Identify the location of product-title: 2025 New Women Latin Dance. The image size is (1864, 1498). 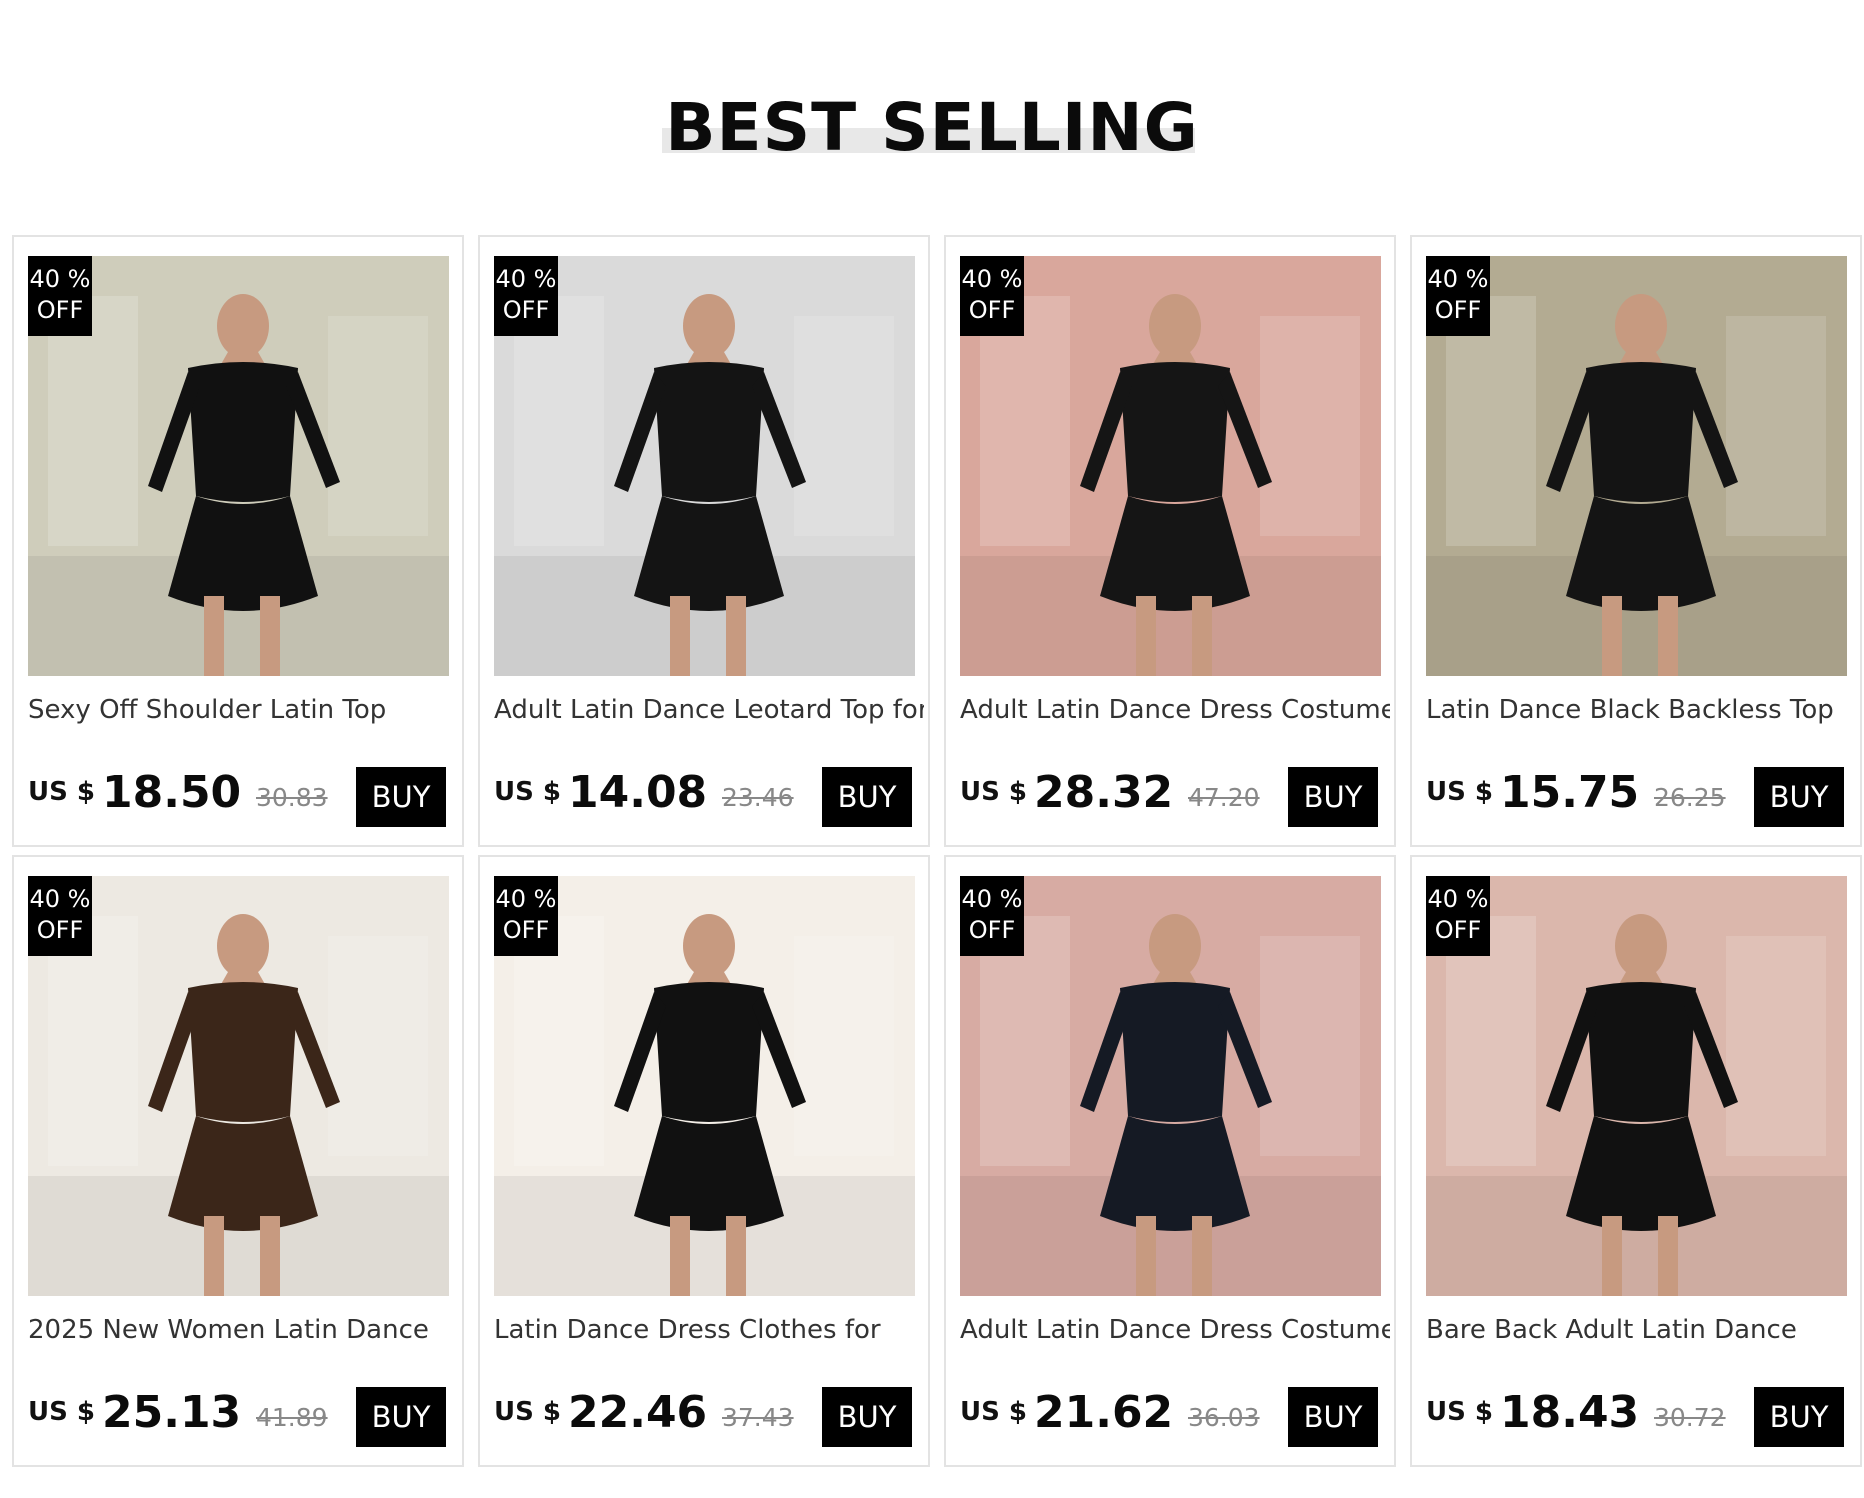
(243, 1330).